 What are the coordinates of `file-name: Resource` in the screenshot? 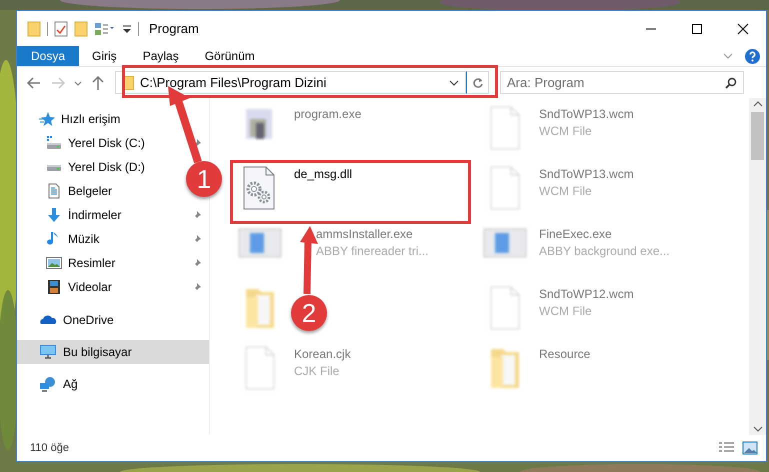 It's located at (564, 354).